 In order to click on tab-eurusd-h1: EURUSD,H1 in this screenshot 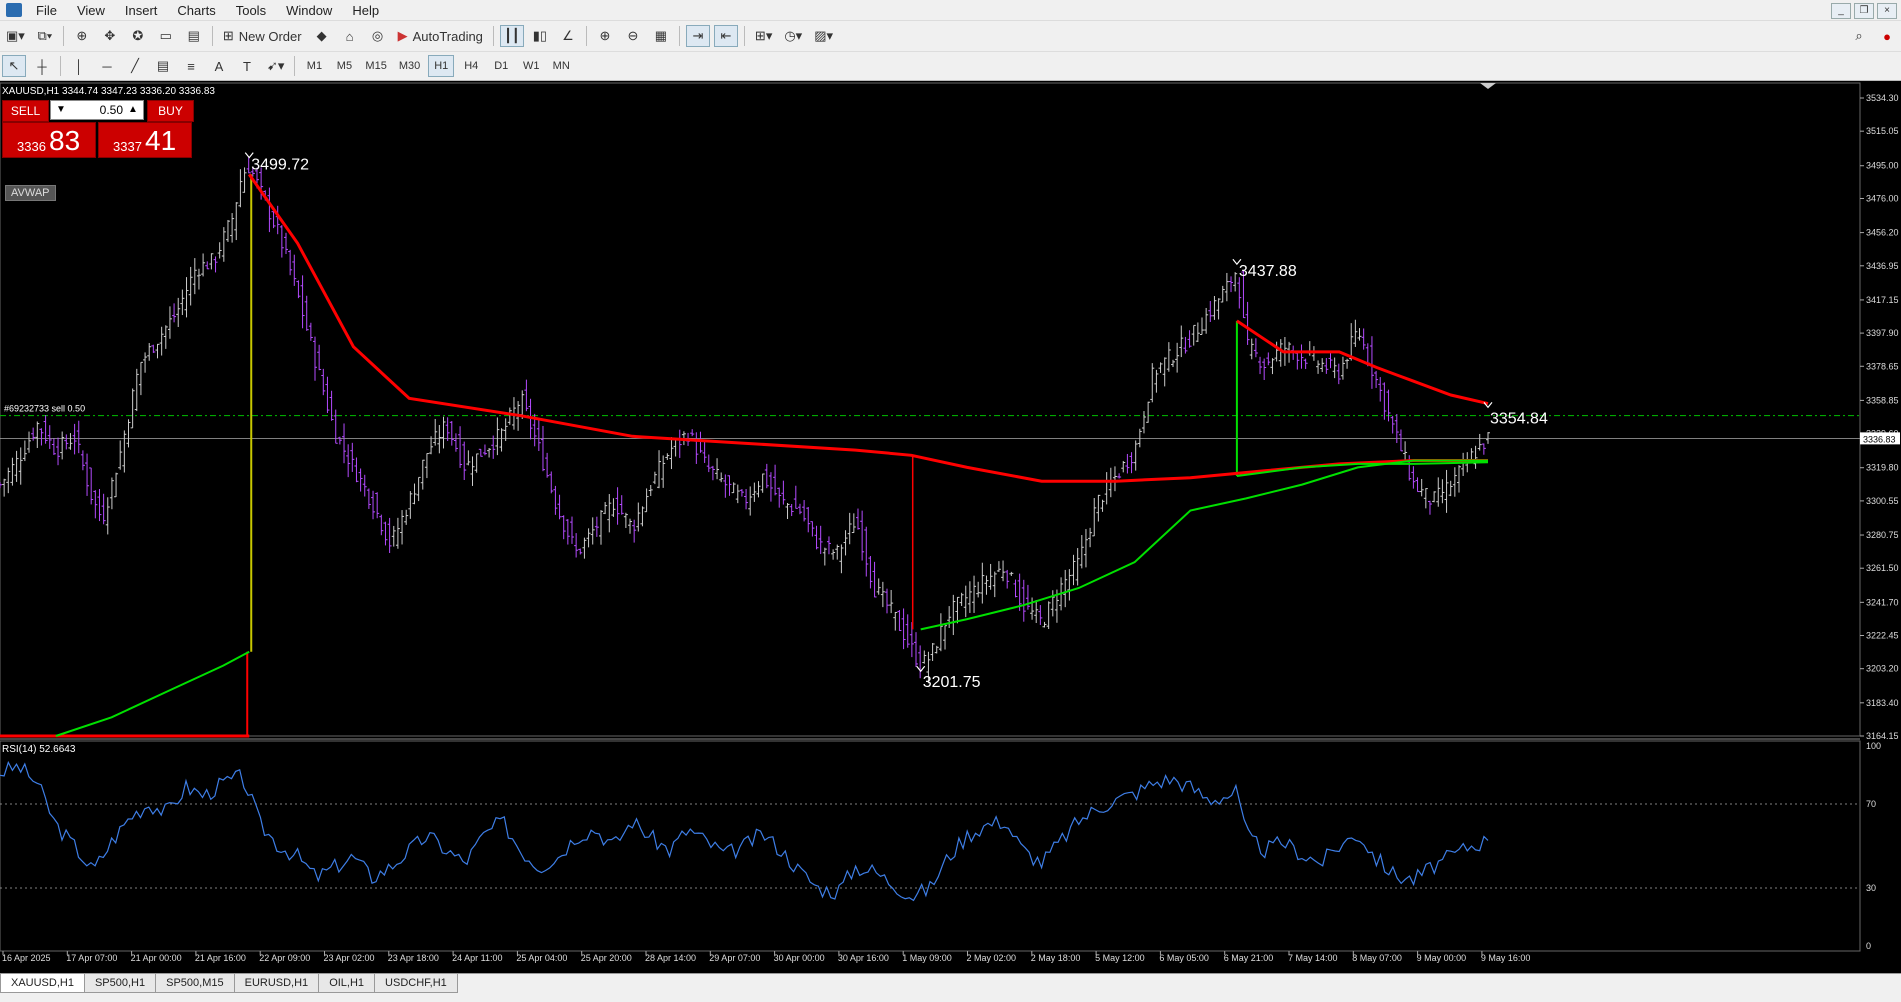, I will do `click(276, 983)`.